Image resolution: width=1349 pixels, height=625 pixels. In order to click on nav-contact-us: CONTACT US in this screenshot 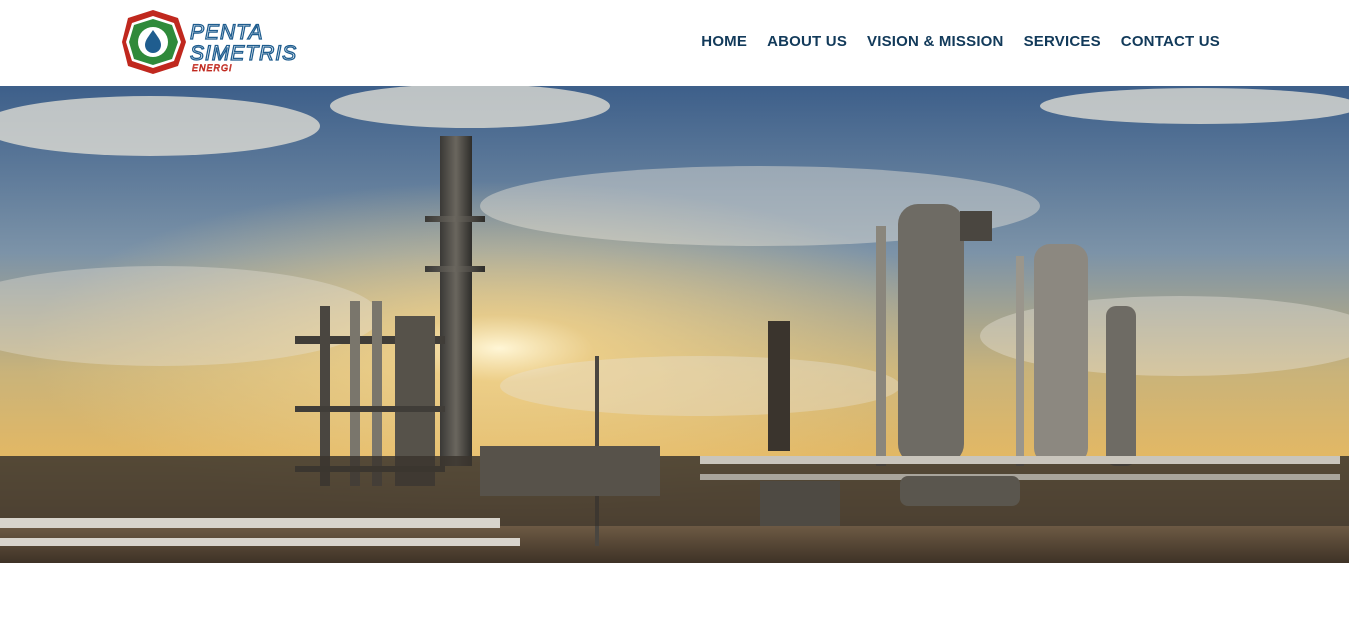, I will do `click(1170, 41)`.